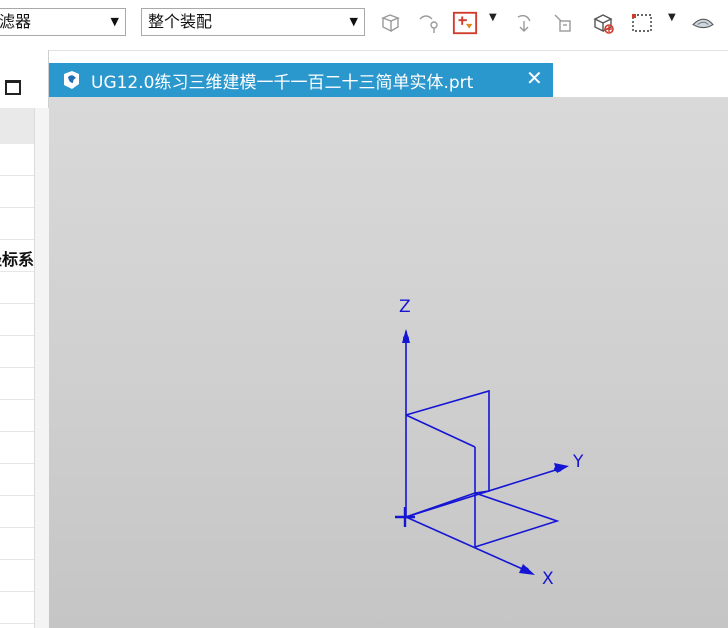  What do you see at coordinates (24, 79) in the screenshot?
I see `panel-header` at bounding box center [24, 79].